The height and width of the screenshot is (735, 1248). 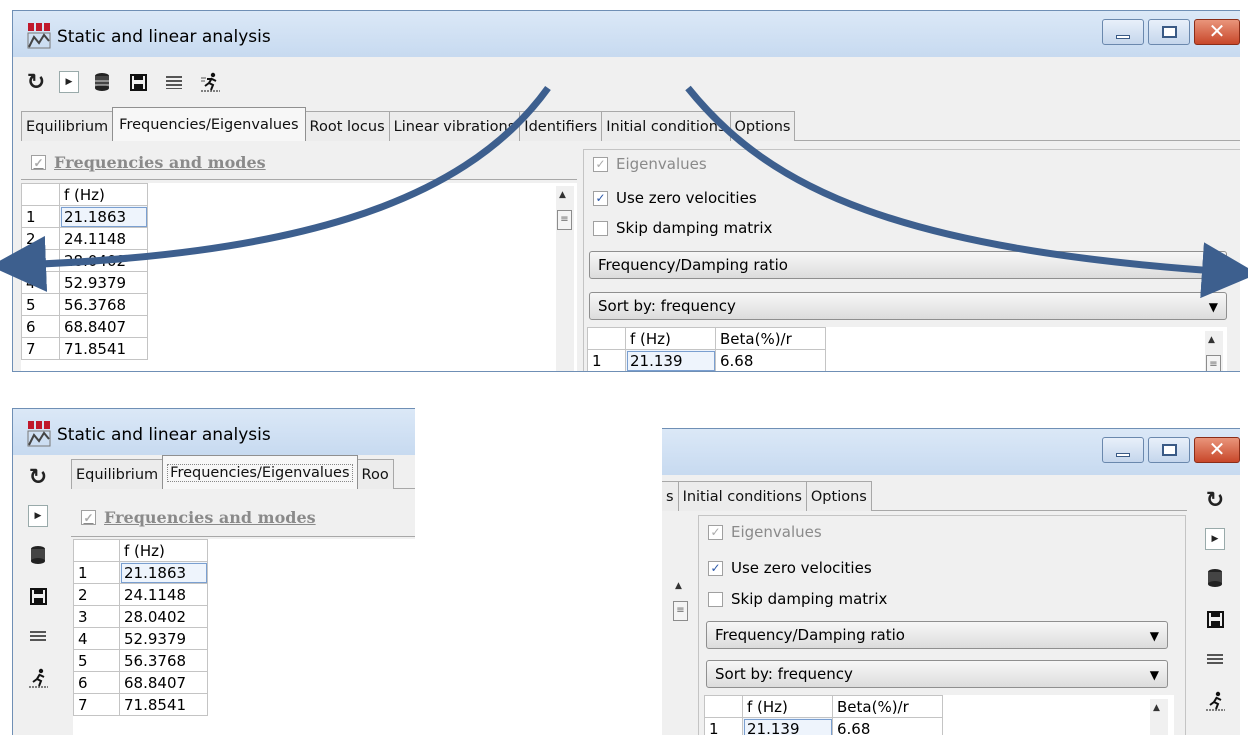 What do you see at coordinates (561, 126) in the screenshot?
I see `tab-identifiers: Identifiers` at bounding box center [561, 126].